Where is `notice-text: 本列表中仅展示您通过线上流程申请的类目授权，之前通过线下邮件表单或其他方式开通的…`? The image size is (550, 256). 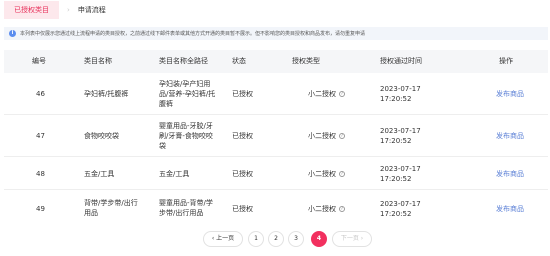
notice-text: 本列表中仅展示您通过线上流程申请的类目授权，之前通过线下邮件表单或其他方式开通的… is located at coordinates (193, 34).